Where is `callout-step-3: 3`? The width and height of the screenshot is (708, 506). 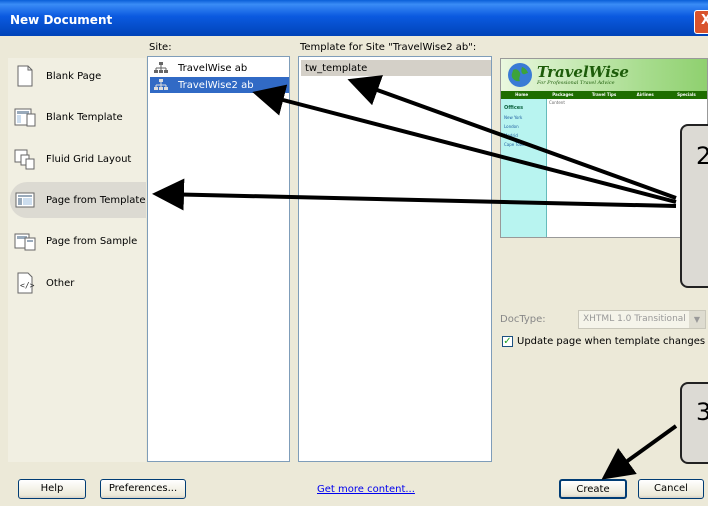 callout-step-3: 3 is located at coordinates (694, 423).